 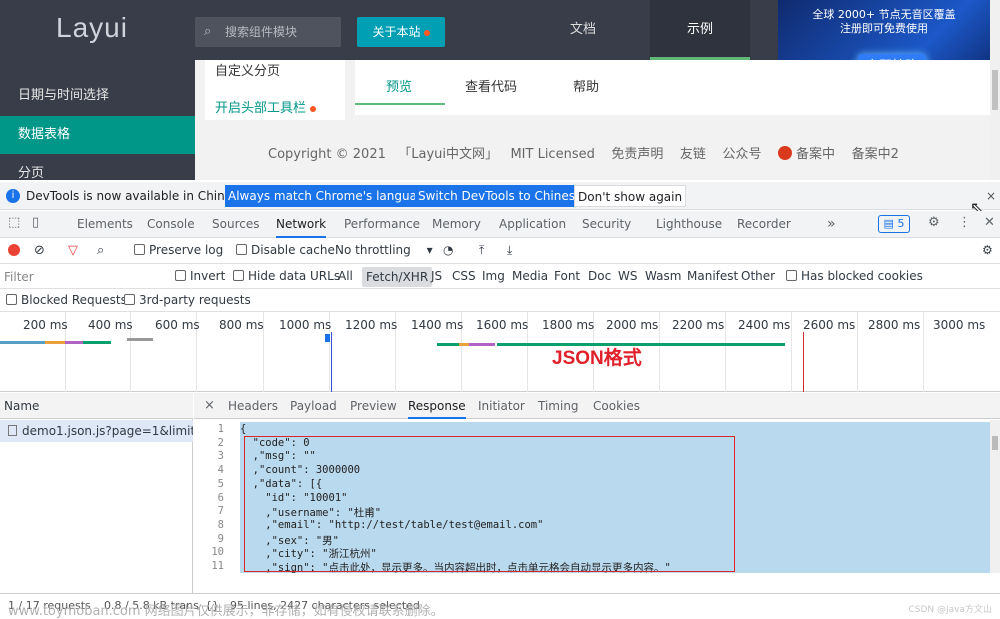 I want to click on tab-preview: 预览, so click(x=399, y=85).